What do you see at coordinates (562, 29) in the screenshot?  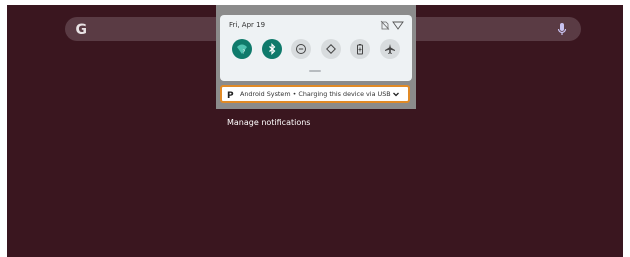 I see `mic-icon` at bounding box center [562, 29].